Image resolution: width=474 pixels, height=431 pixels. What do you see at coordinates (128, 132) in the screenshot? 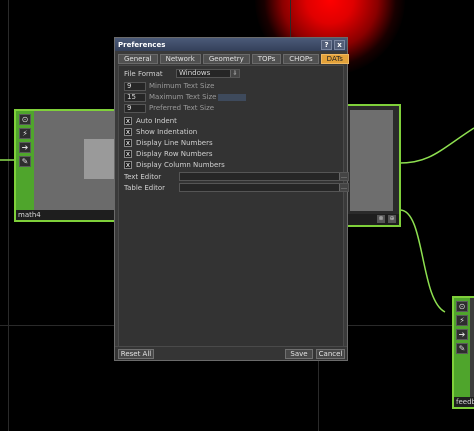
I see `show-indentation-checkbox: x` at bounding box center [128, 132].